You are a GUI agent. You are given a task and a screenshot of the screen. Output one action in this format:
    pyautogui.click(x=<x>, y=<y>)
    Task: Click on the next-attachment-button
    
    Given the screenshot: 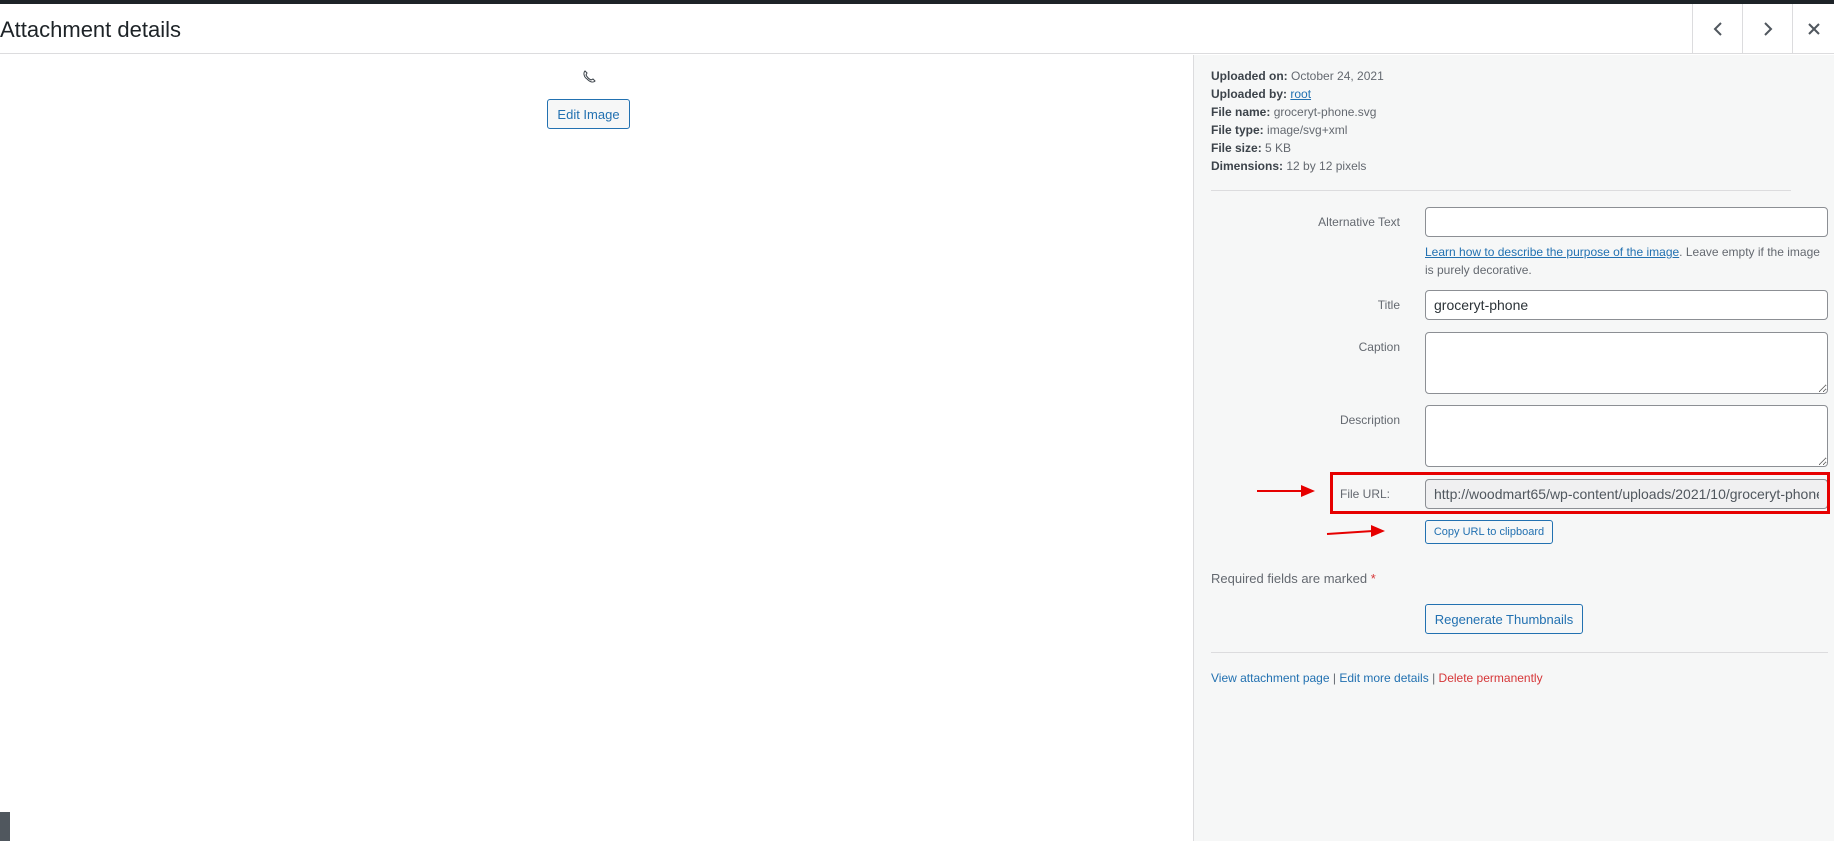 What is the action you would take?
    pyautogui.click(x=1767, y=29)
    